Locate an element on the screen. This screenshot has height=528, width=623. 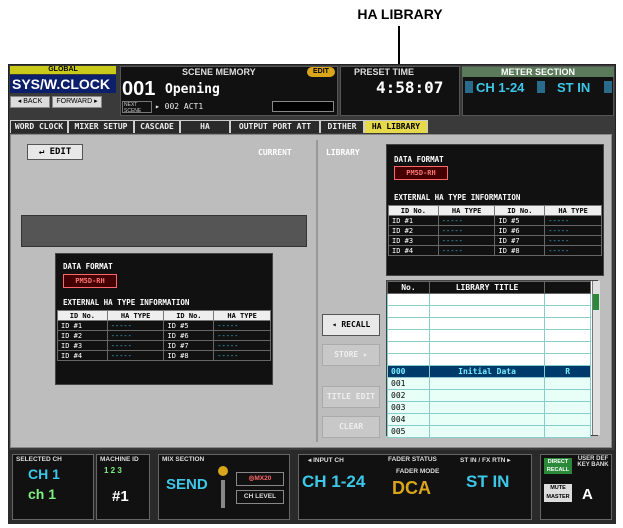
mix-section-label: MIX SECTION is located at coordinates (183, 459).